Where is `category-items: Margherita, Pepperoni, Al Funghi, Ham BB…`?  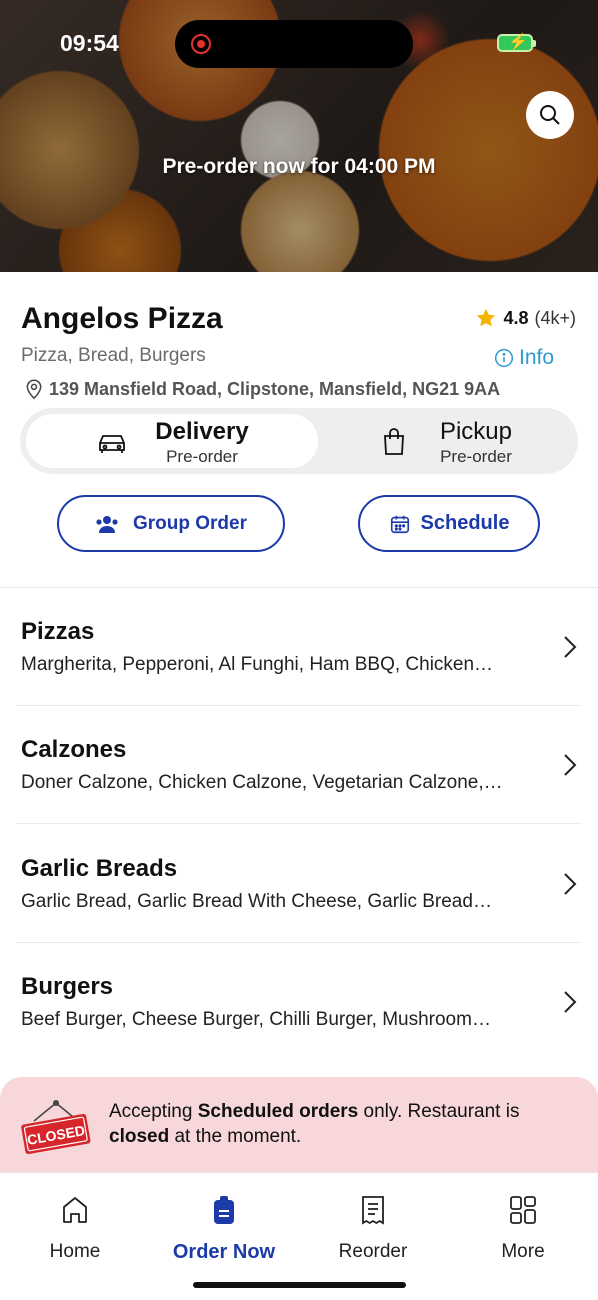 category-items: Margherita, Pepperoni, Al Funghi, Ham BB… is located at coordinates (257, 664).